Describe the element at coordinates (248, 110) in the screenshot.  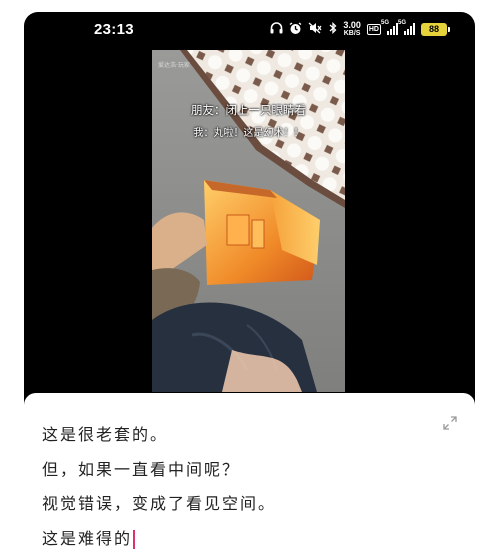
I see `video-caption-line-1: 朋友：闭上一只眼睛看` at that location.